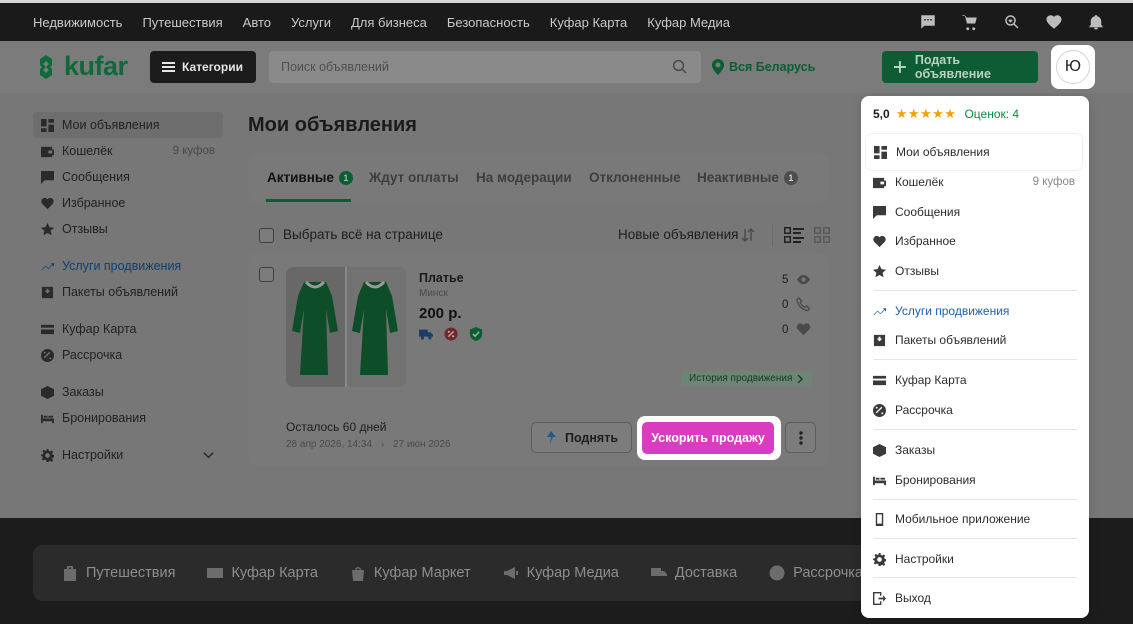  What do you see at coordinates (975, 311) in the screenshot?
I see `dropdown-item-promo-services: Услуги продвижения` at bounding box center [975, 311].